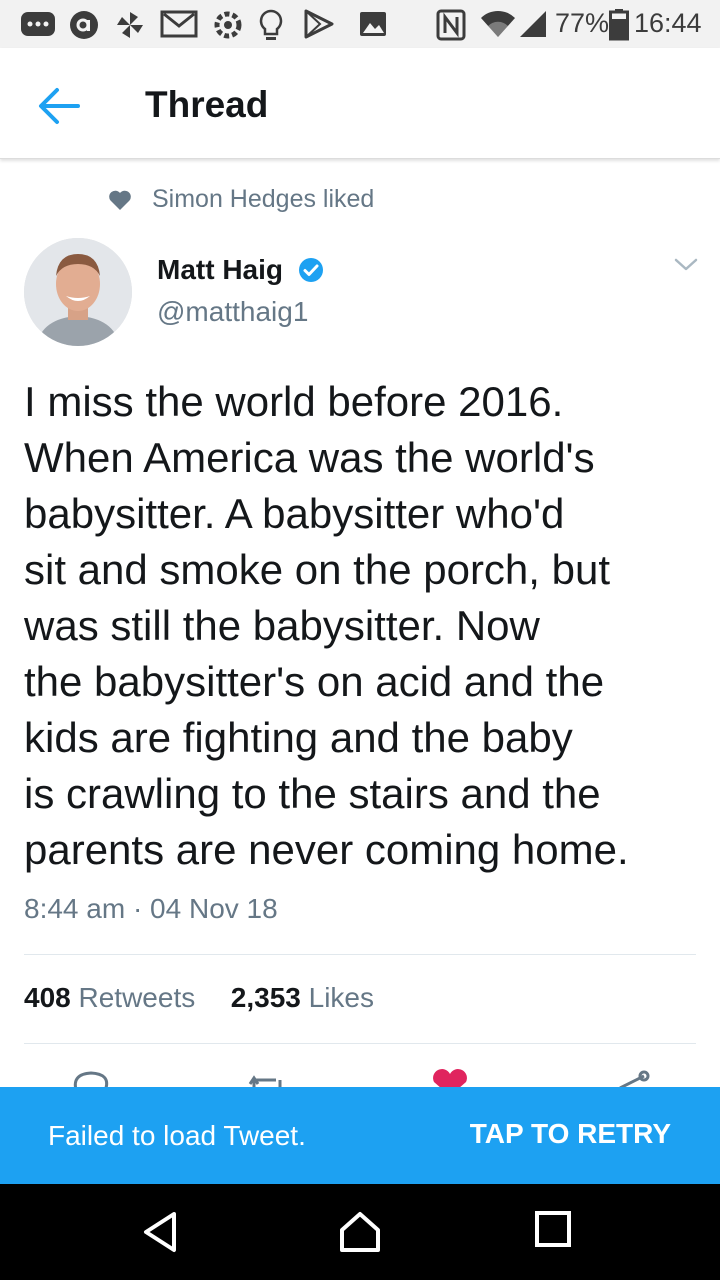 The height and width of the screenshot is (1280, 720). I want to click on chevron-down-icon, so click(686, 265).